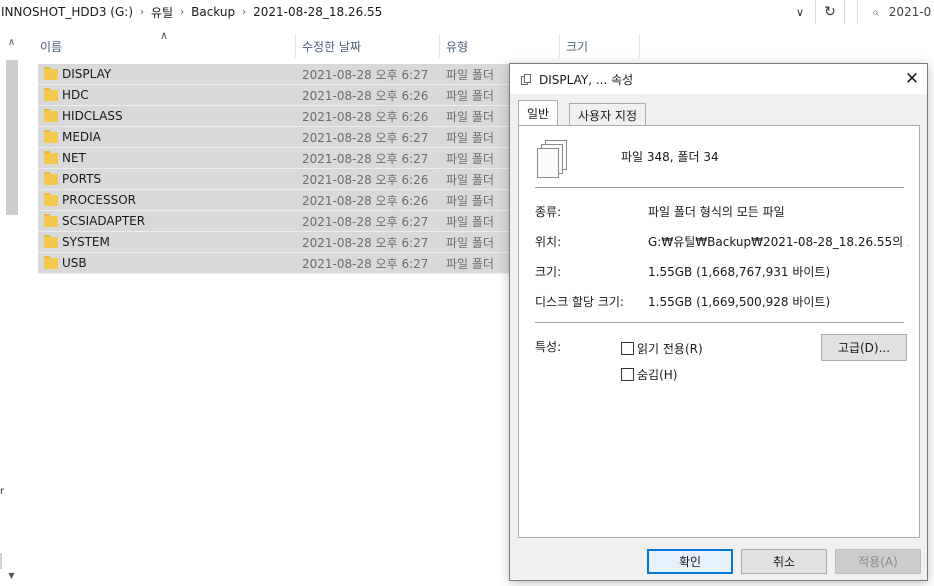  I want to click on edge-fragment: r, so click(2, 491).